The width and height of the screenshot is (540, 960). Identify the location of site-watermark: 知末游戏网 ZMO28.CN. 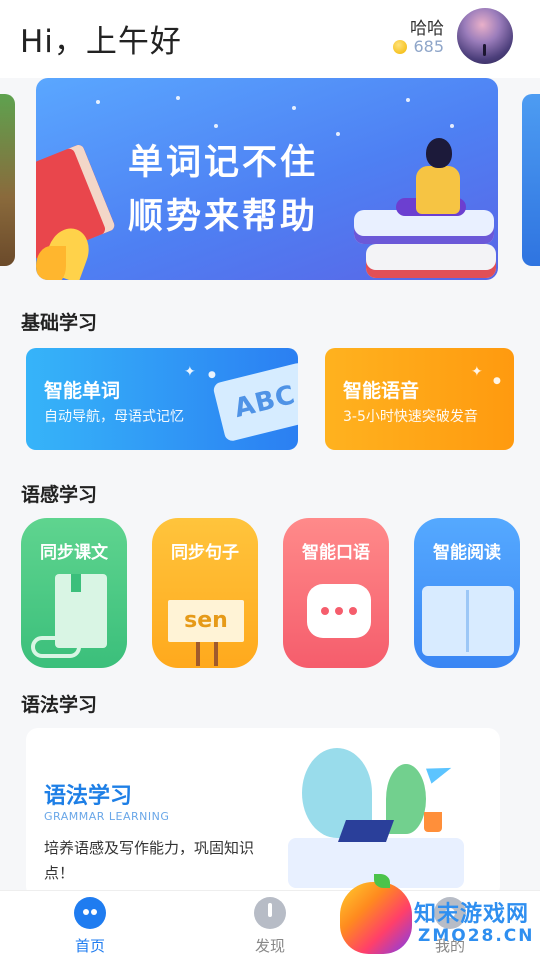
(439, 917).